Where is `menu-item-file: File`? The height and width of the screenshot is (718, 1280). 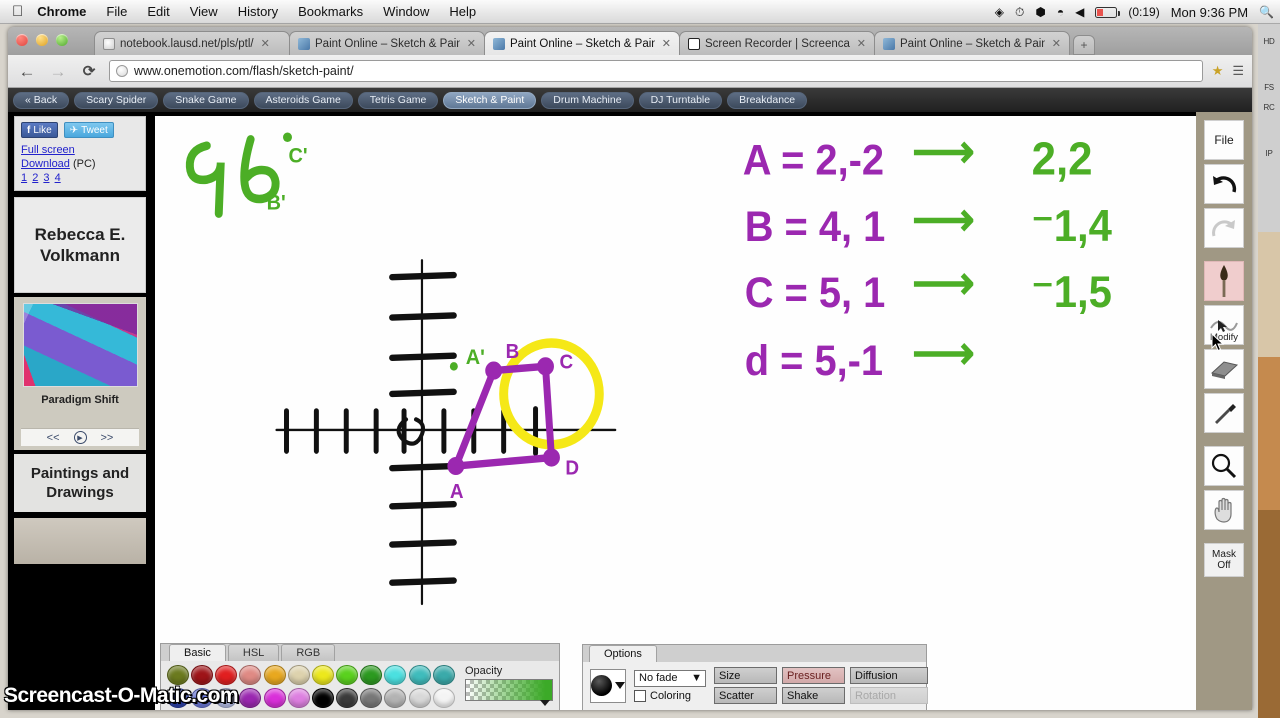 menu-item-file: File is located at coordinates (116, 11).